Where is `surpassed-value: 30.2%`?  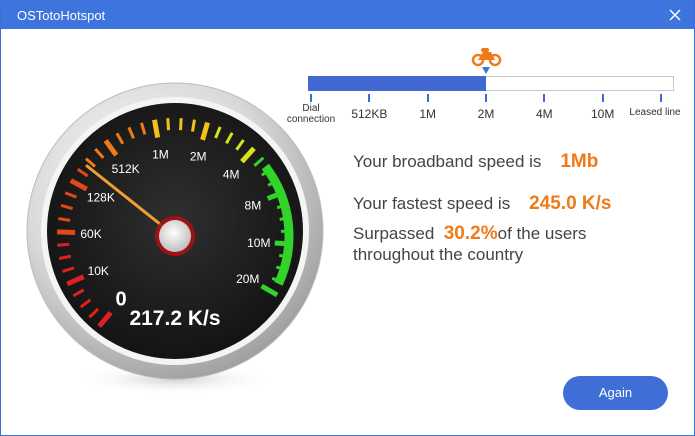 surpassed-value: 30.2% is located at coordinates (470, 233).